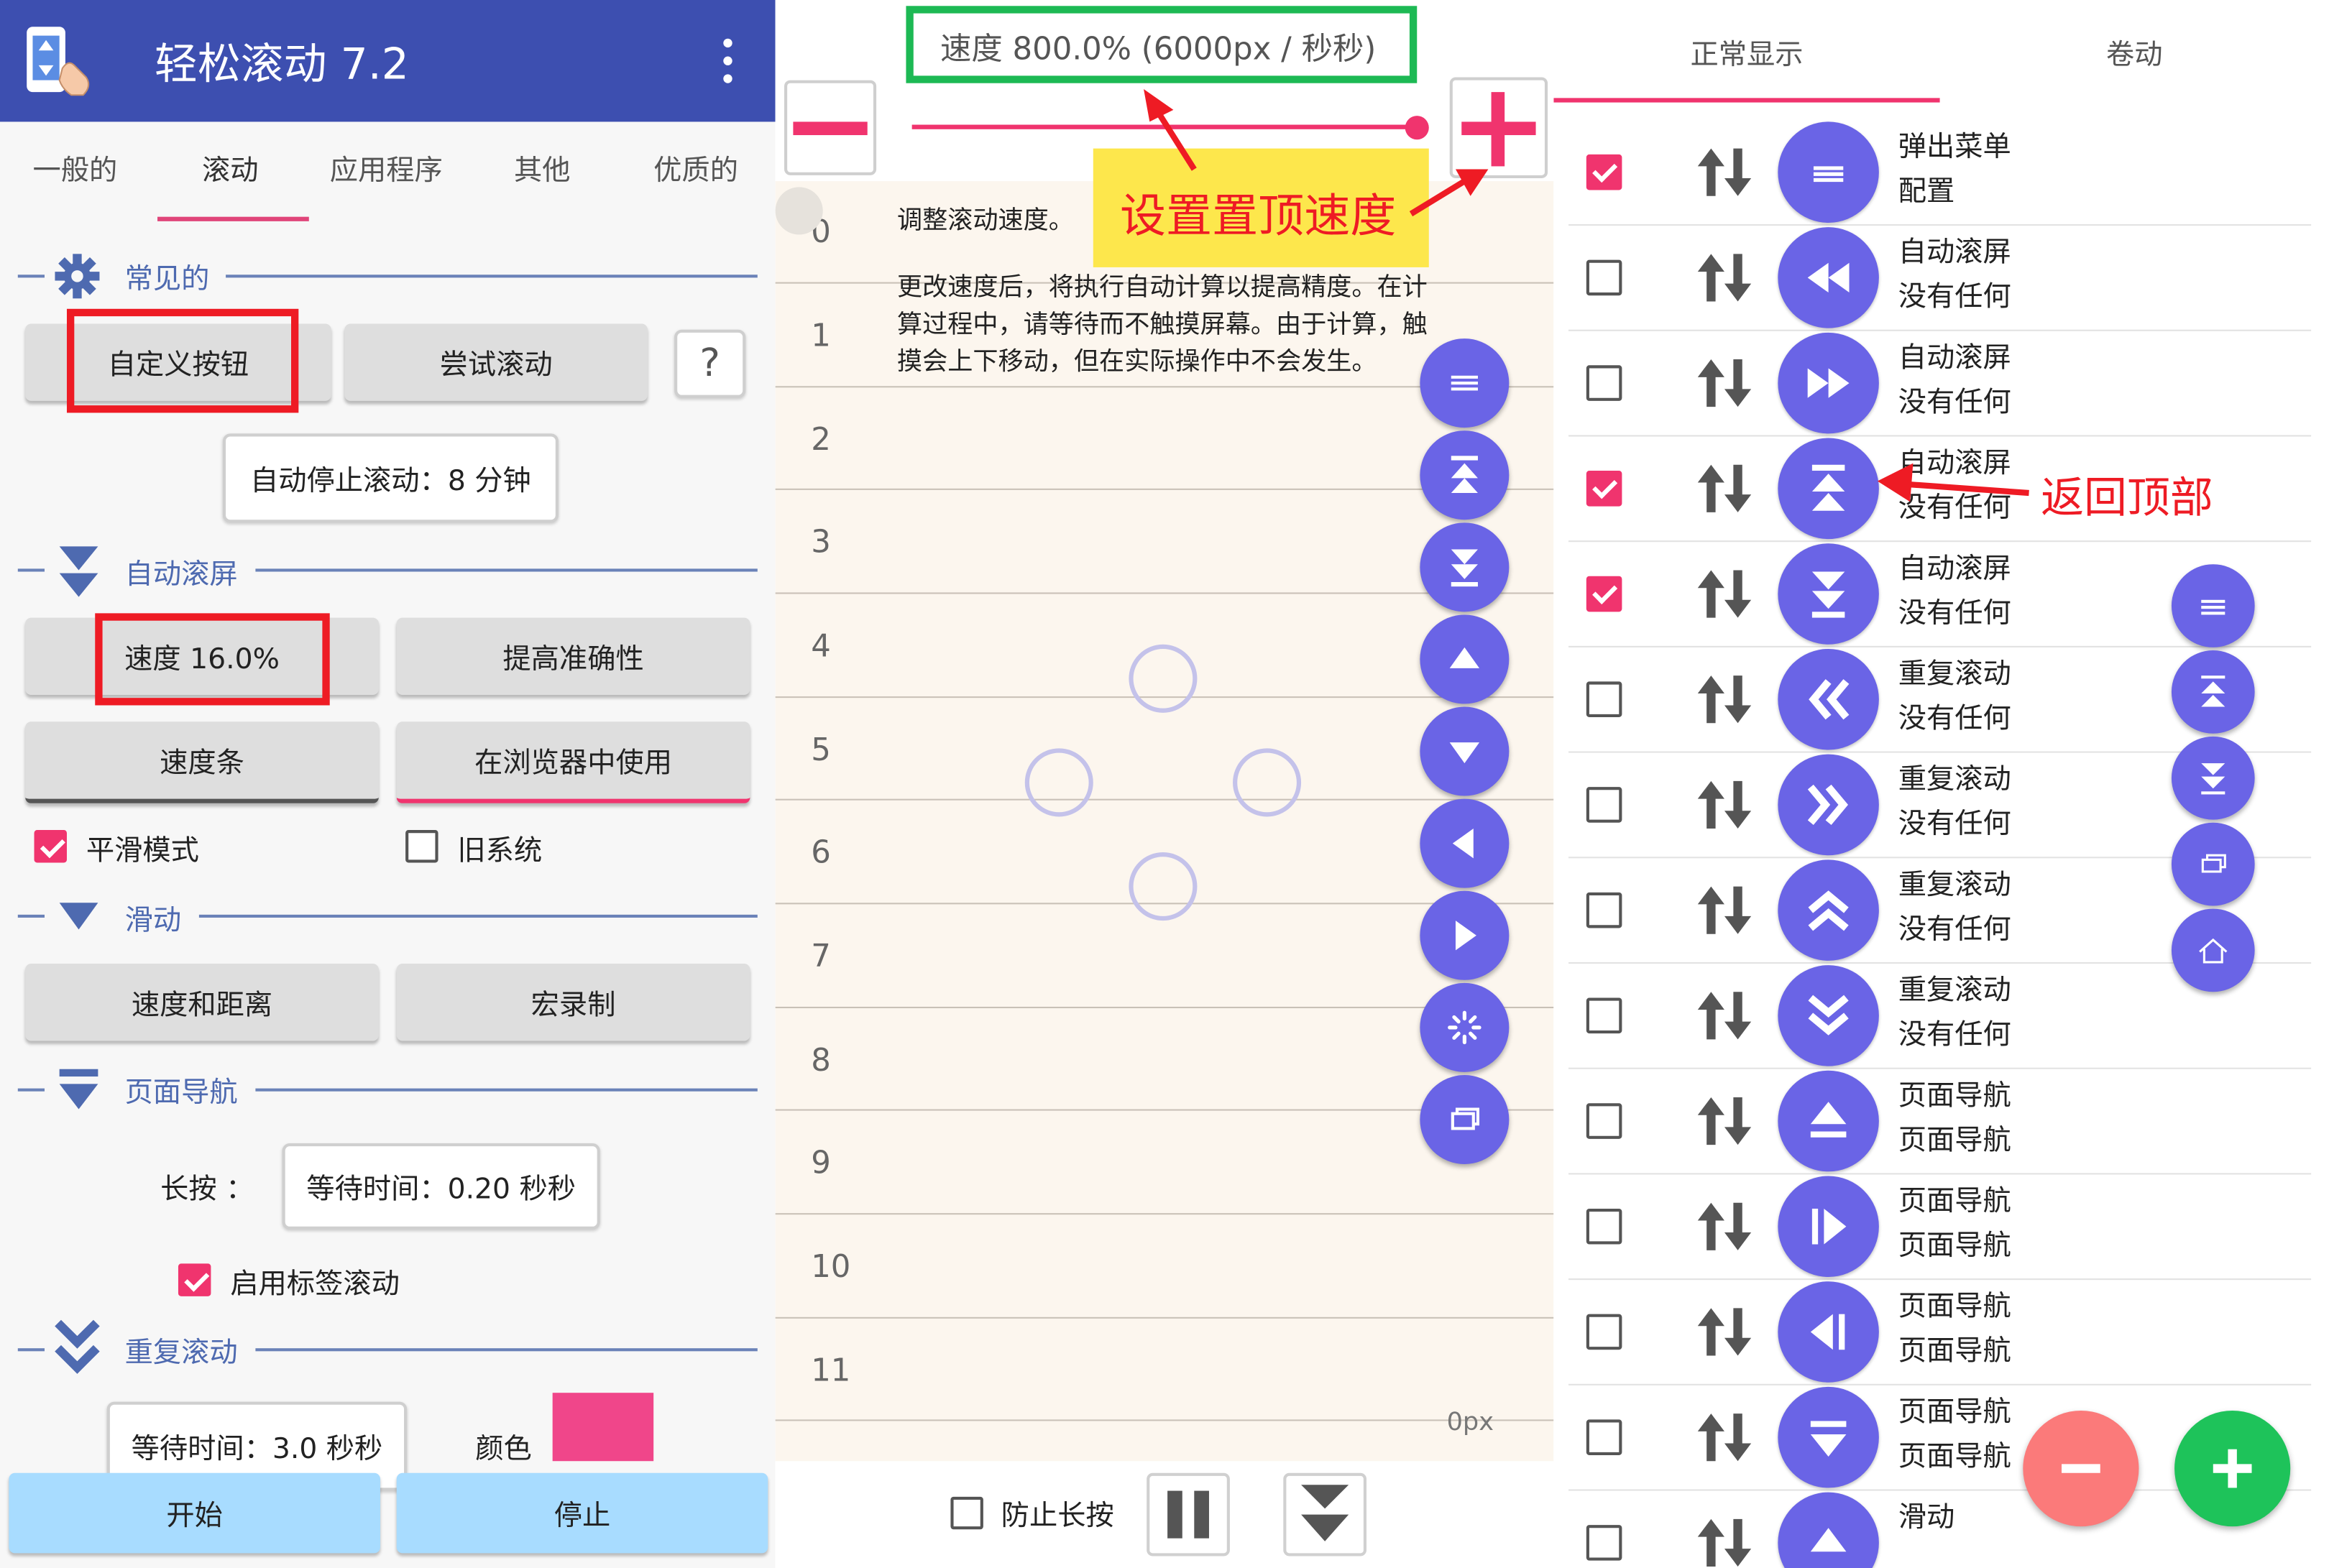  What do you see at coordinates (230, 169) in the screenshot?
I see `tab-scroll: 滚动` at bounding box center [230, 169].